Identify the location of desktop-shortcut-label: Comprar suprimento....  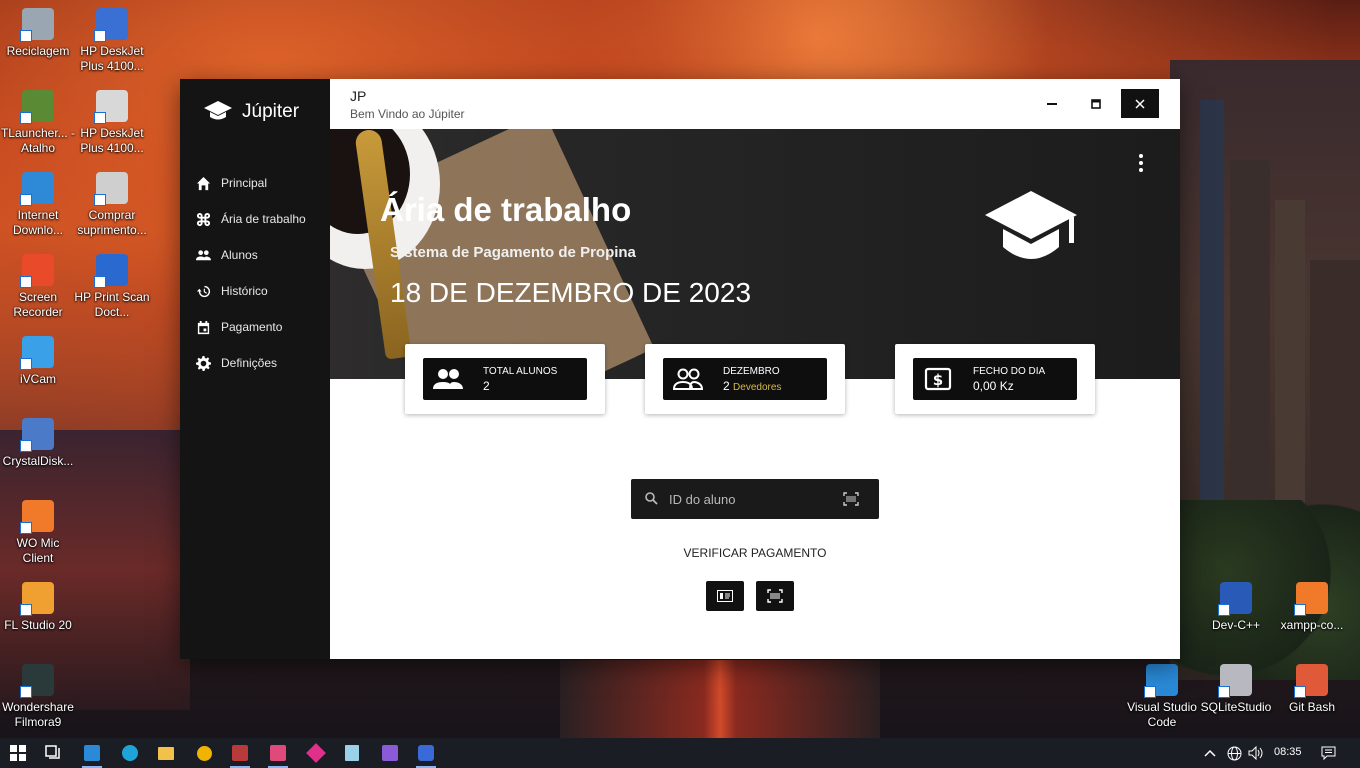
(112, 222).